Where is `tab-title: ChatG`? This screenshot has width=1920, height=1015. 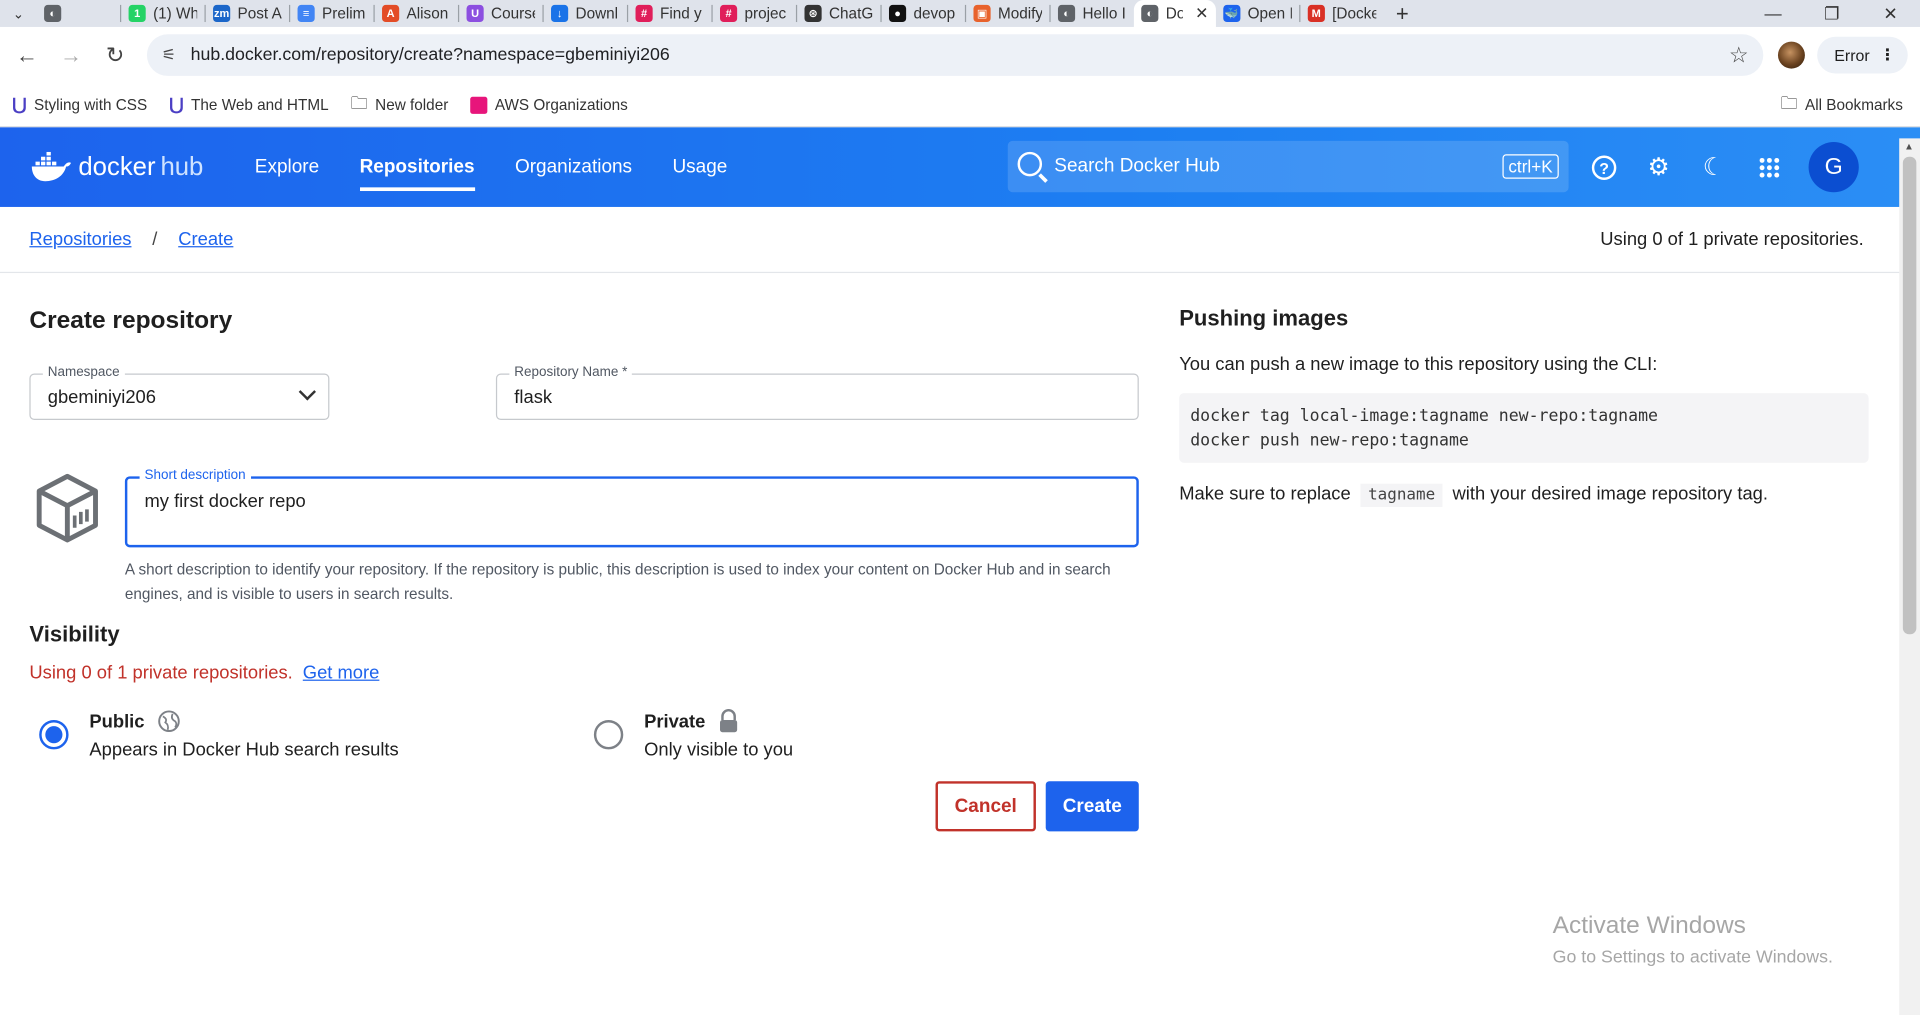 tab-title: ChatG is located at coordinates (851, 13).